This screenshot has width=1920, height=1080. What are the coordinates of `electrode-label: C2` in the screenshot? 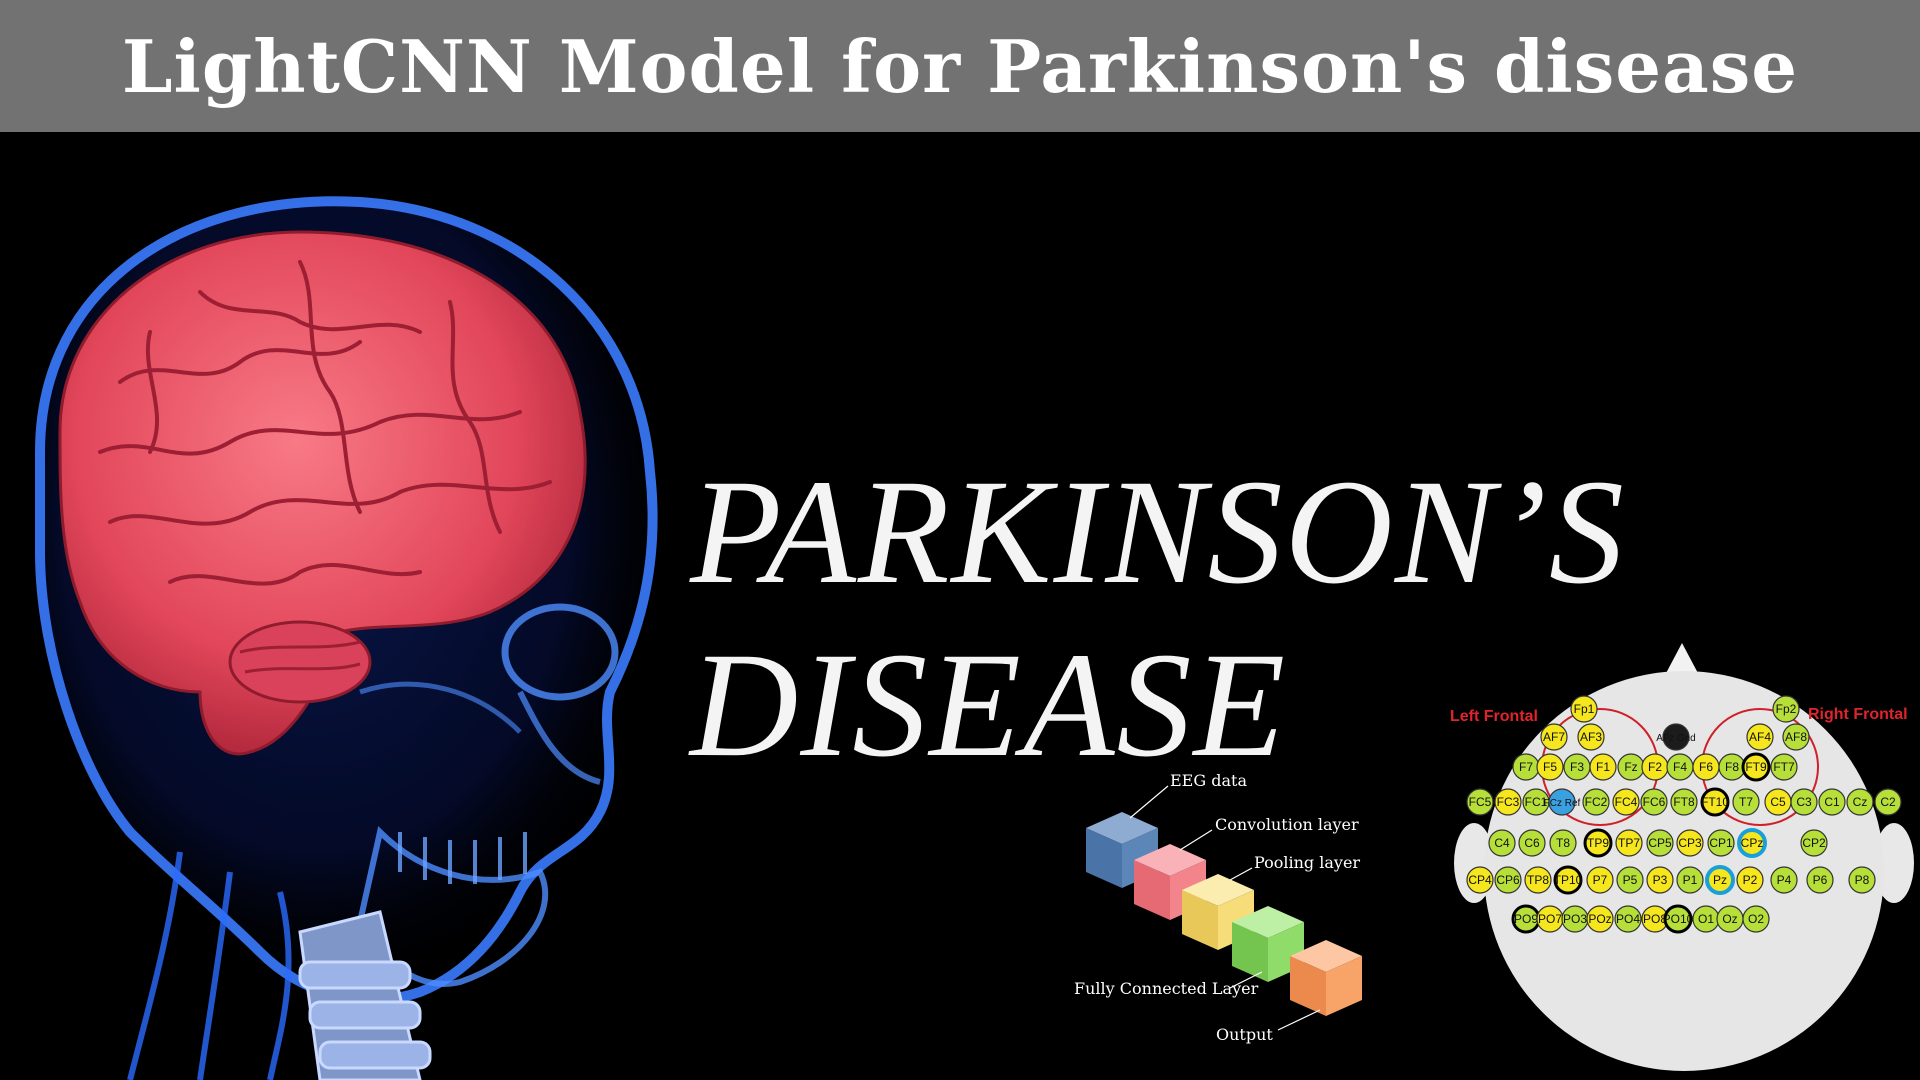 It's located at (1888, 802).